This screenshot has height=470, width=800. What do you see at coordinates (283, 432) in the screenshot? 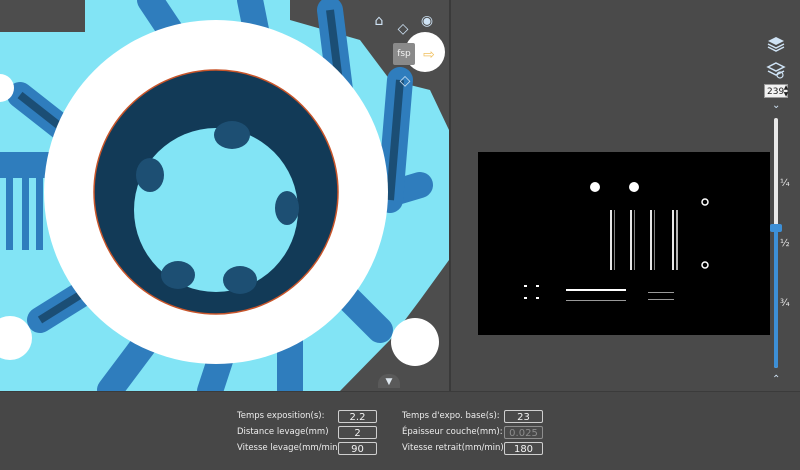
I see `lift-distance-label: Distance levage(mm)` at bounding box center [283, 432].